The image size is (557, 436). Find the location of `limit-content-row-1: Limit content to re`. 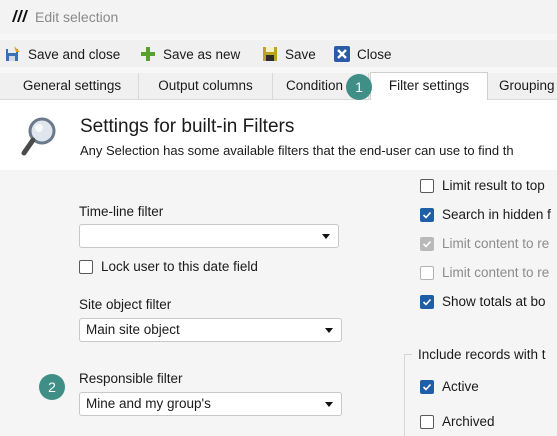

limit-content-row-1: Limit content to re is located at coordinates (484, 243).